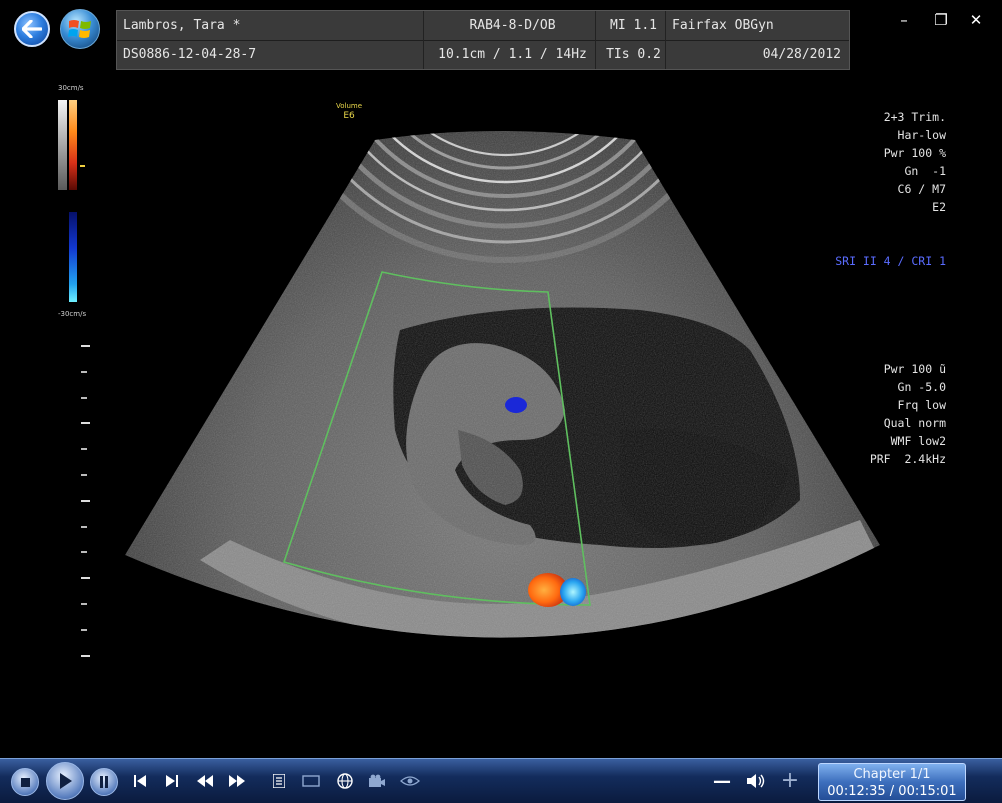 The image size is (1002, 803). I want to click on depth-frequency: 10.1cm / 1.1 / 14Hz, so click(509, 54).